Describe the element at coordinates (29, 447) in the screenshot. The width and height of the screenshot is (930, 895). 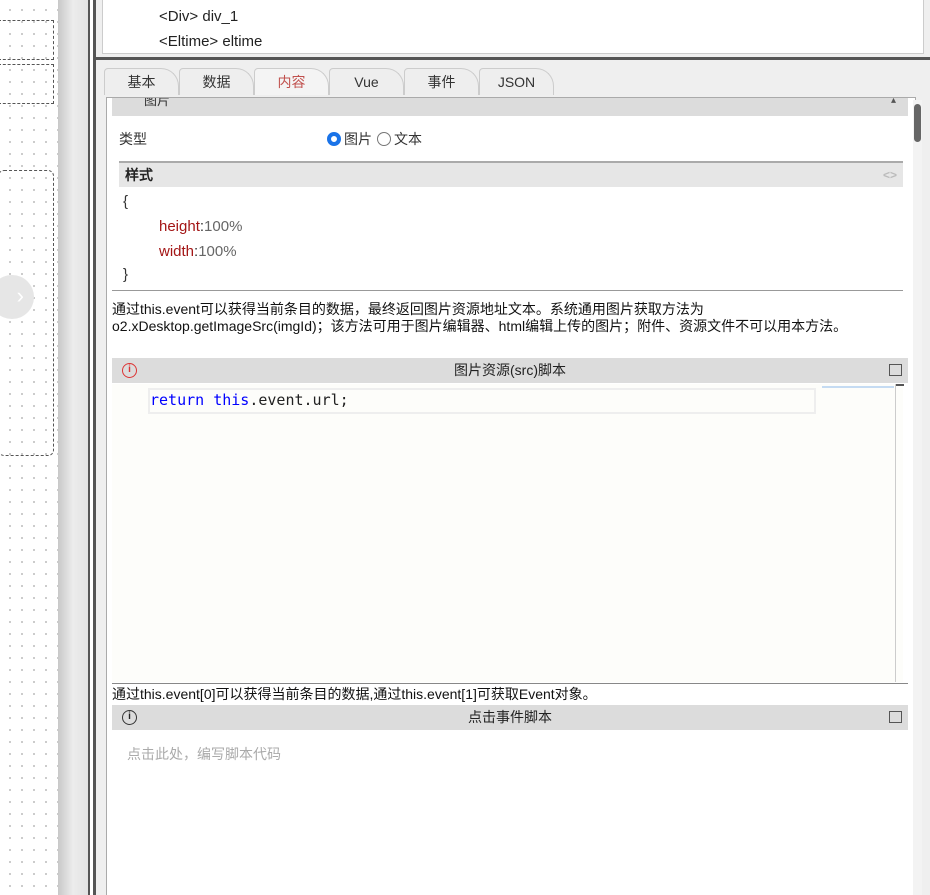
I see `design-canvas: ›` at that location.